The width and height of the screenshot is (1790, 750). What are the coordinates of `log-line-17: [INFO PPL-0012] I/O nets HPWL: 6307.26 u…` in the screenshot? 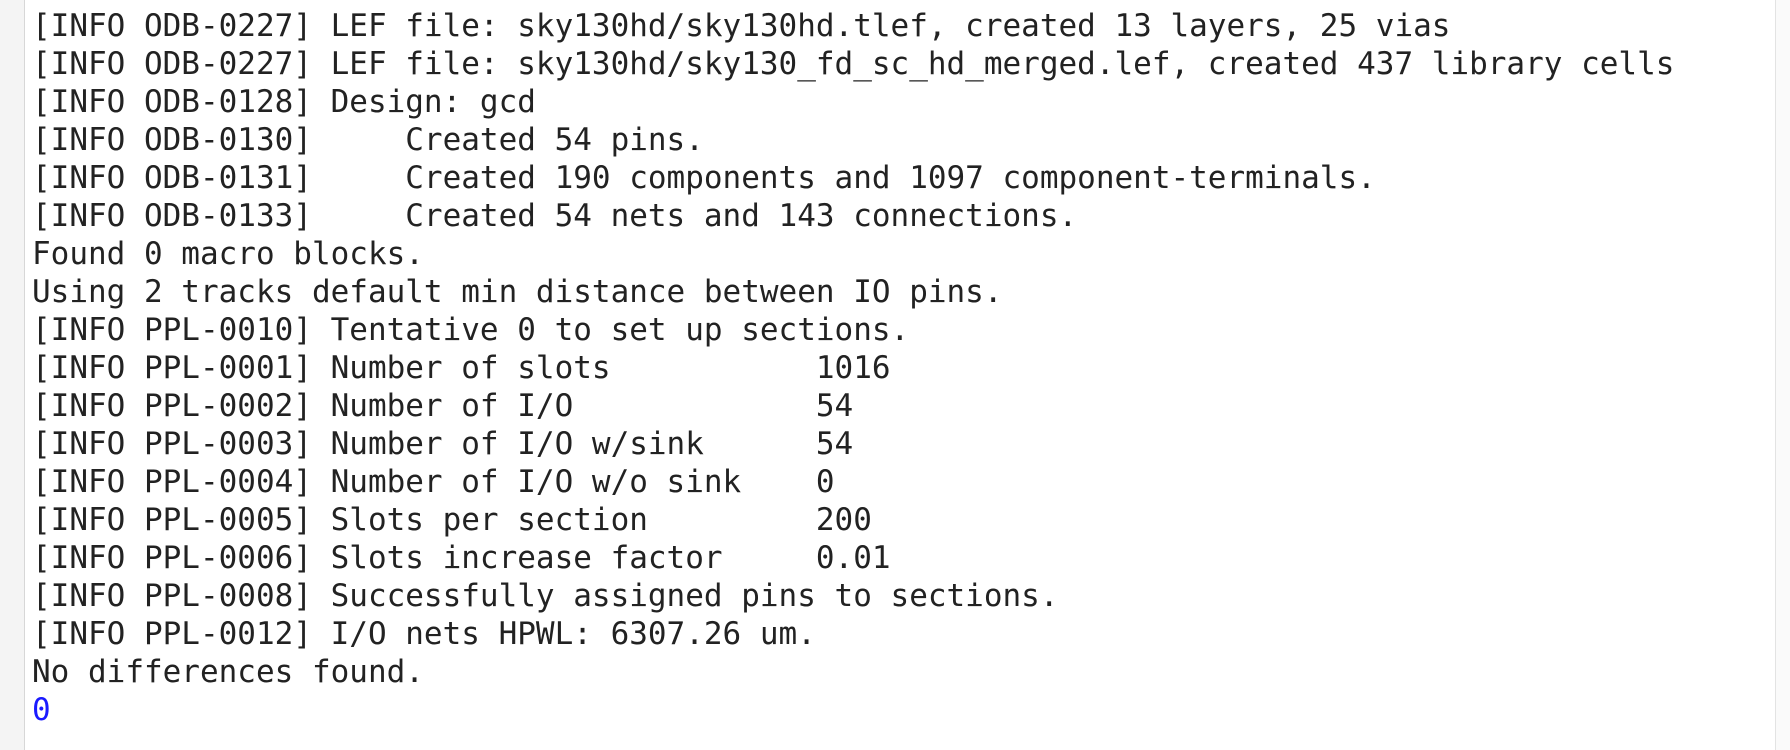 It's located at (424, 634).